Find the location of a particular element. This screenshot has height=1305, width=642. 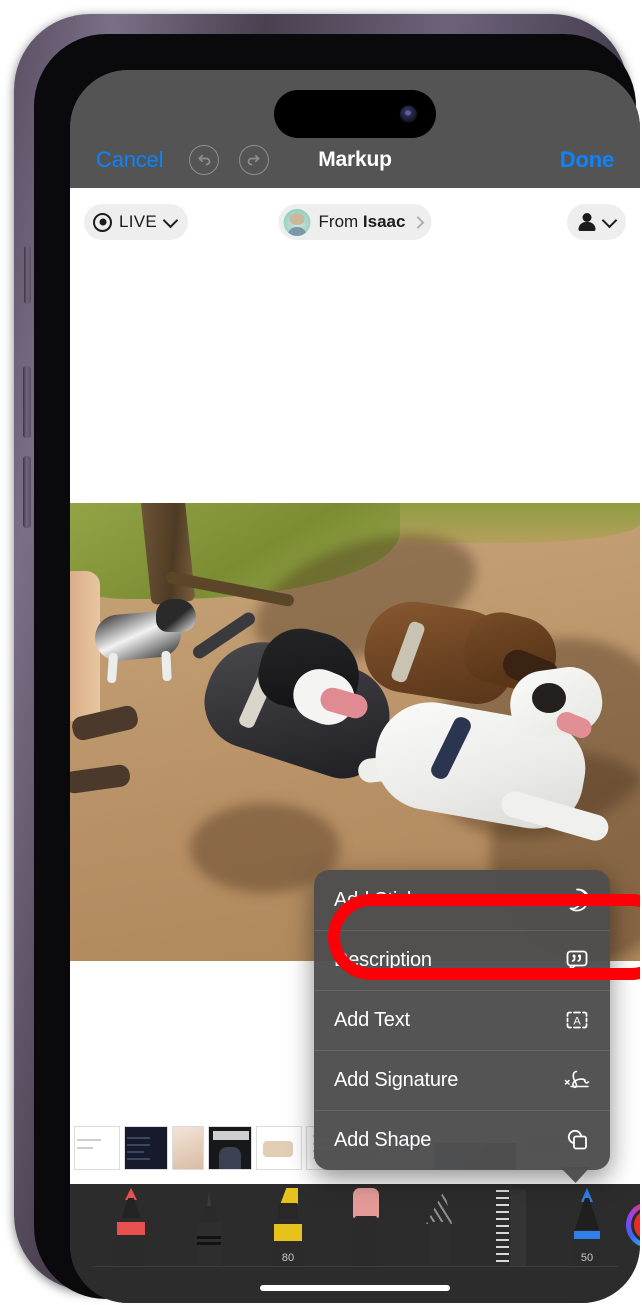

text-box-icon: A is located at coordinates (577, 1020).